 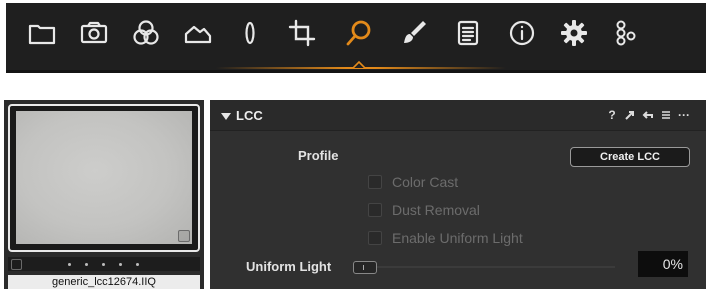 I want to click on tool-tab-metadata, so click(x=522, y=33).